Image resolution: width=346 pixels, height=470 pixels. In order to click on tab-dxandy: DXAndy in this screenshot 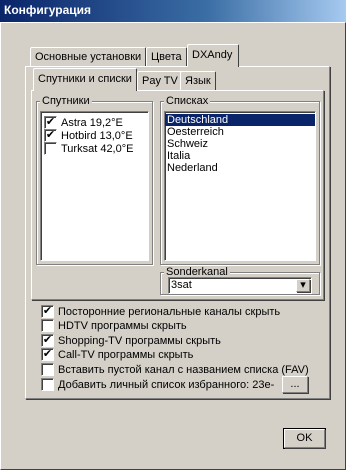, I will do `click(213, 55)`.